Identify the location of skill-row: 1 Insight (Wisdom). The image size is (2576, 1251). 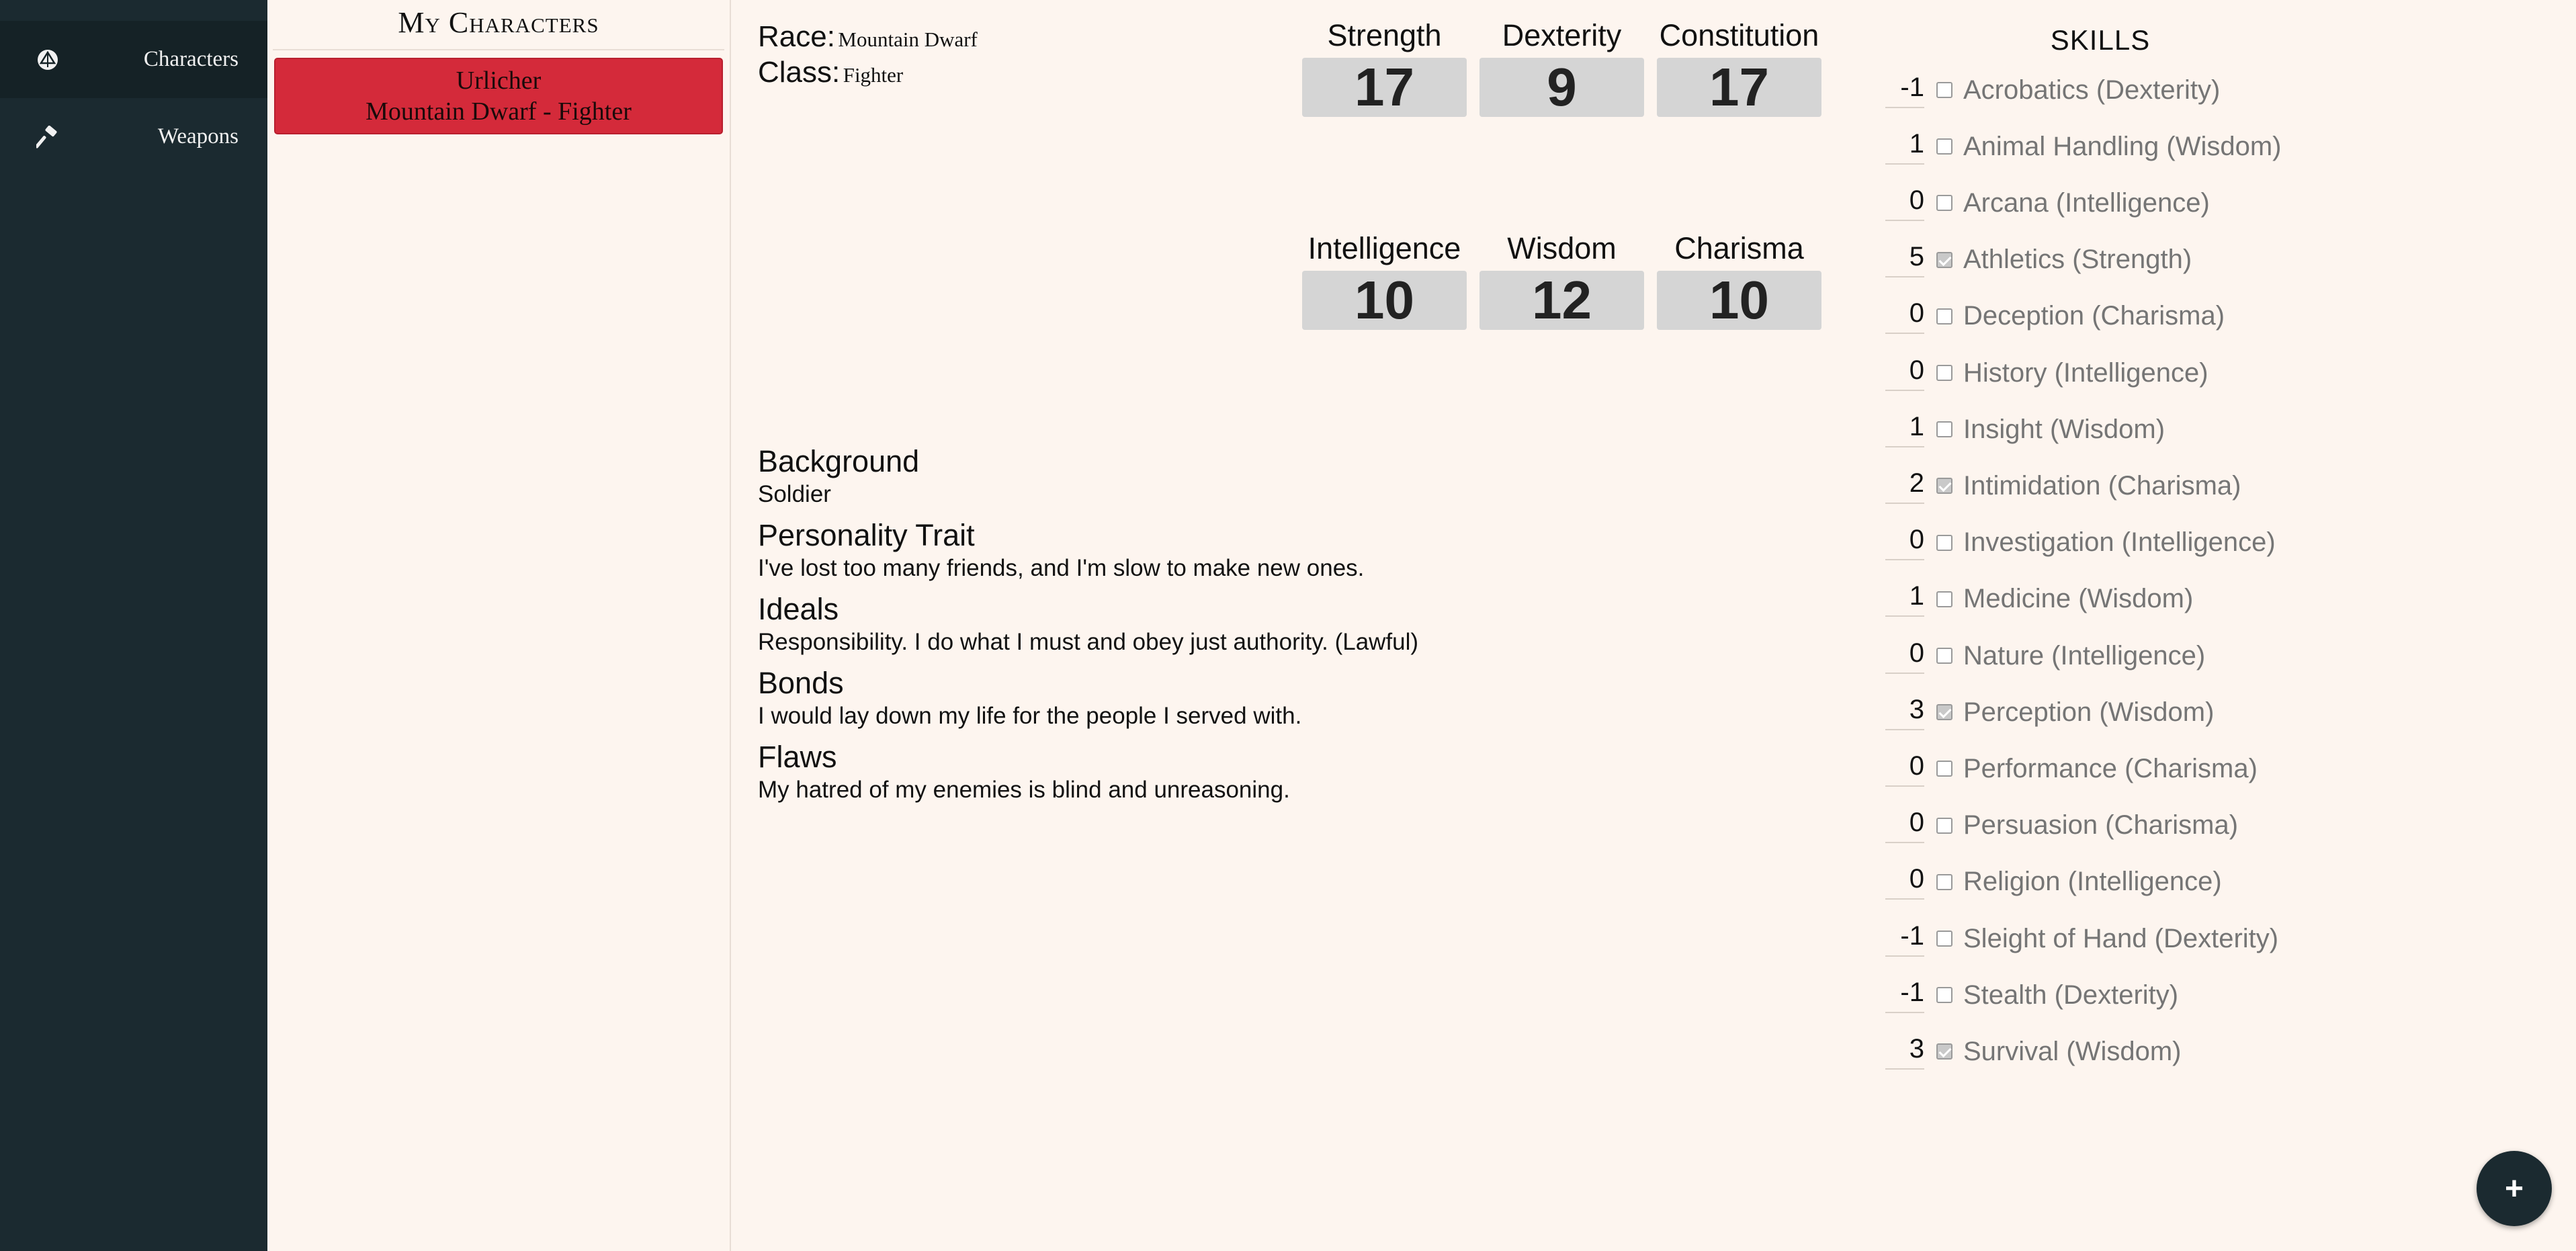
(2025, 429).